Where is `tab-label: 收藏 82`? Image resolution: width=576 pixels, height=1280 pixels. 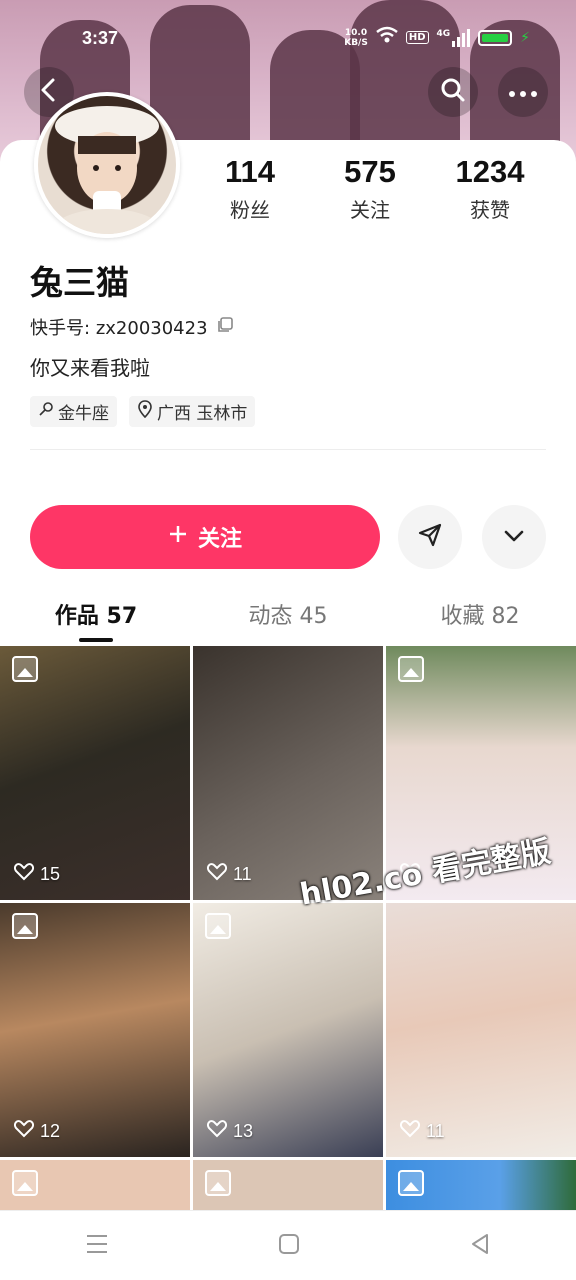
tab-label: 收藏 82 is located at coordinates (480, 616).